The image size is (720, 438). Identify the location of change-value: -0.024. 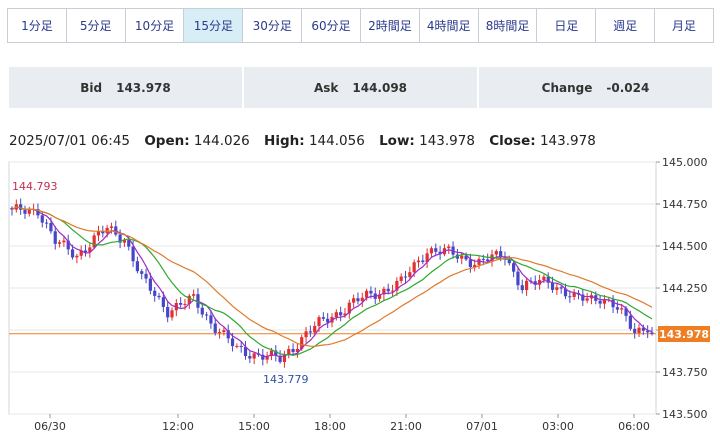
(628, 87).